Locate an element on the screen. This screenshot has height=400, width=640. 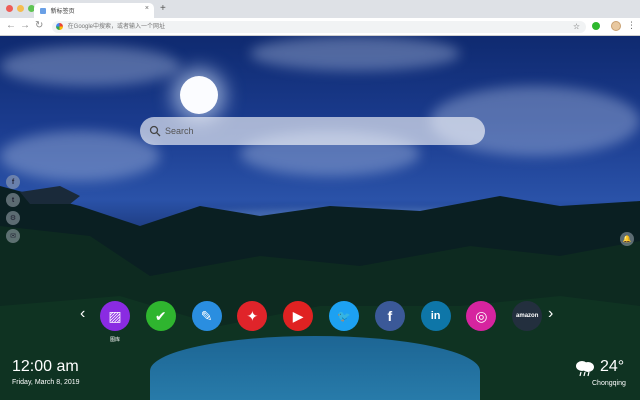
bell-glyph: 🔔 is located at coordinates (627, 239).